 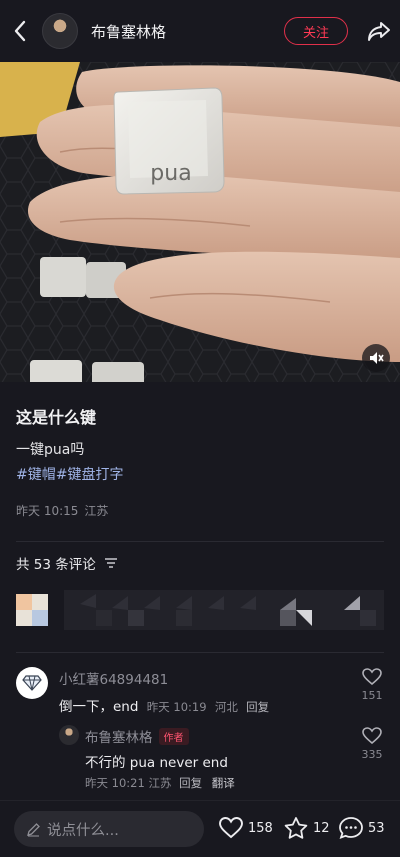 I want to click on bottom-bar: 说点什么... 158 12 53, so click(x=200, y=828).